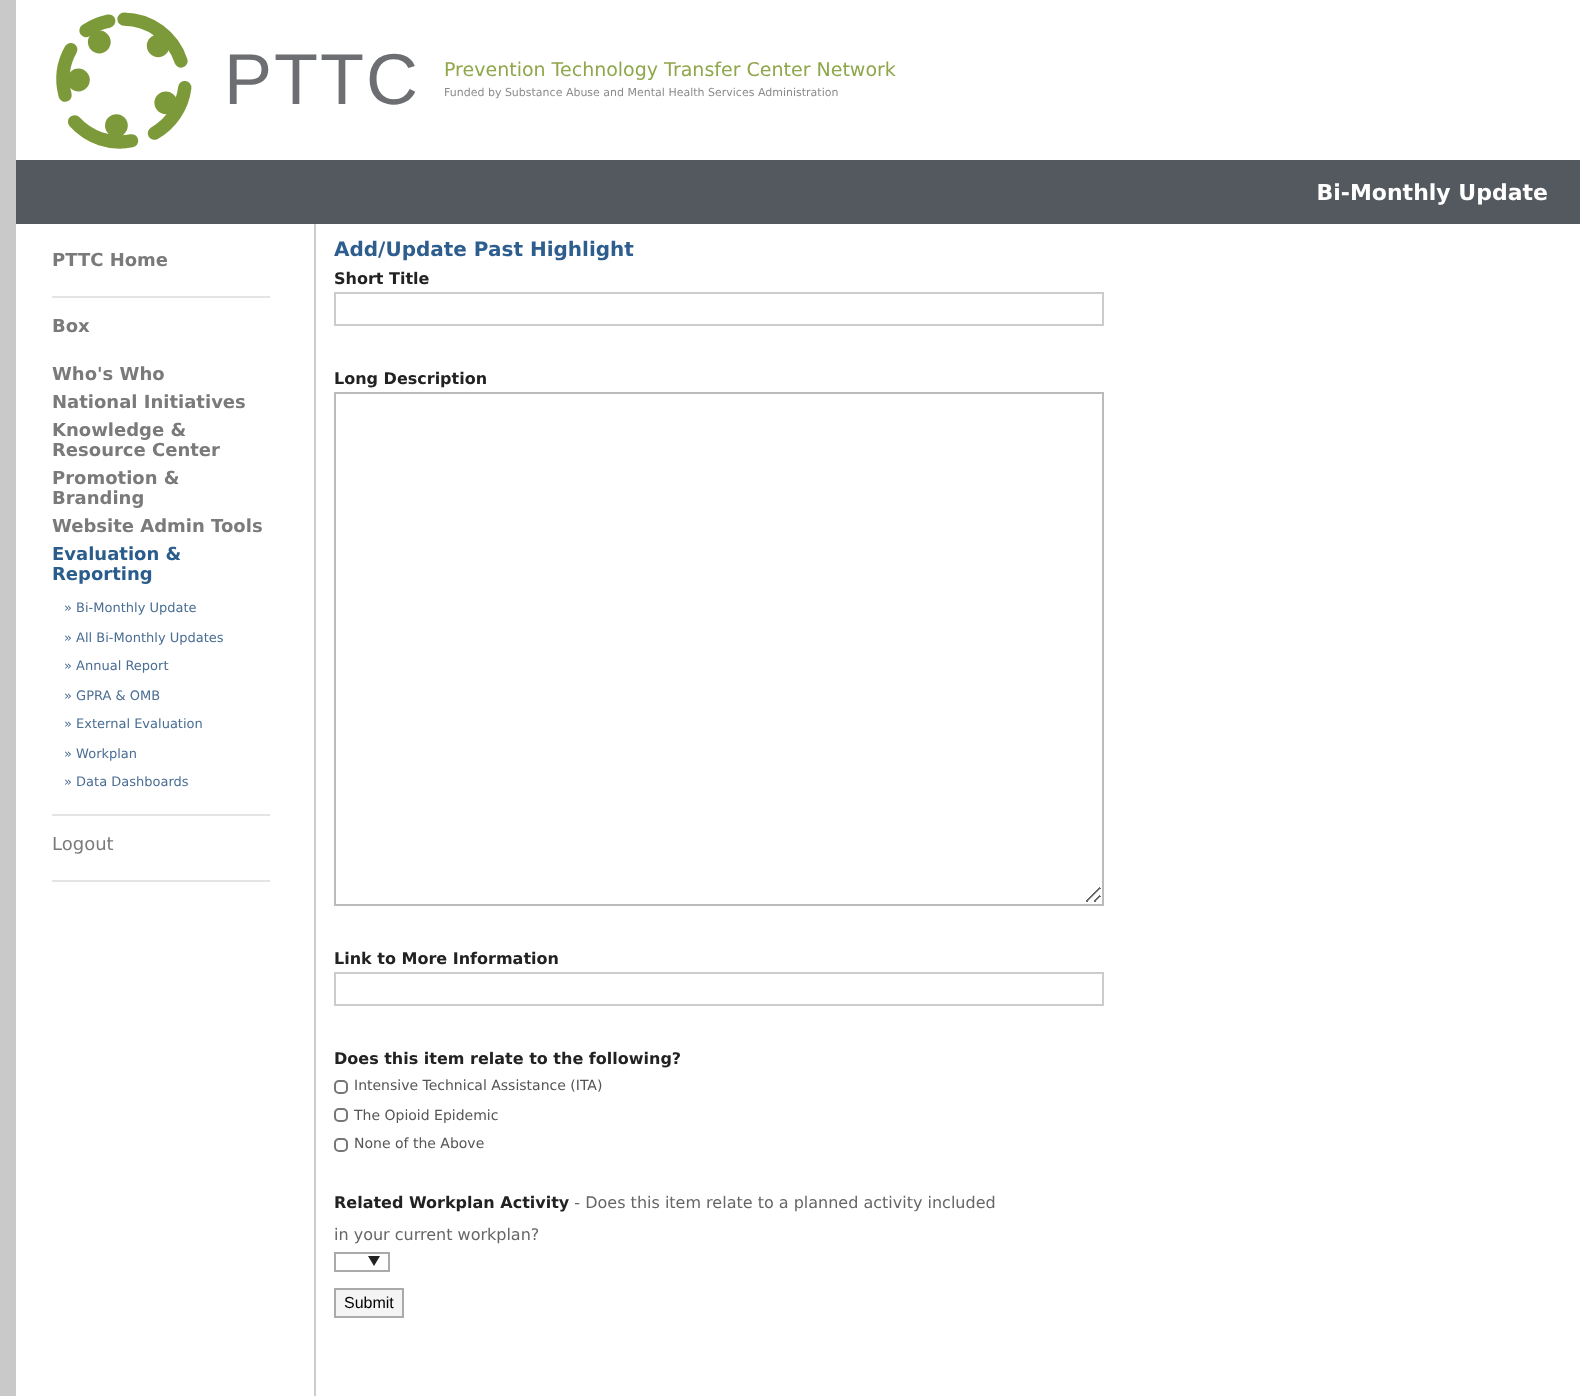 The image size is (1580, 1396). Describe the element at coordinates (369, 1302) in the screenshot. I see `submit-button: Submit` at that location.